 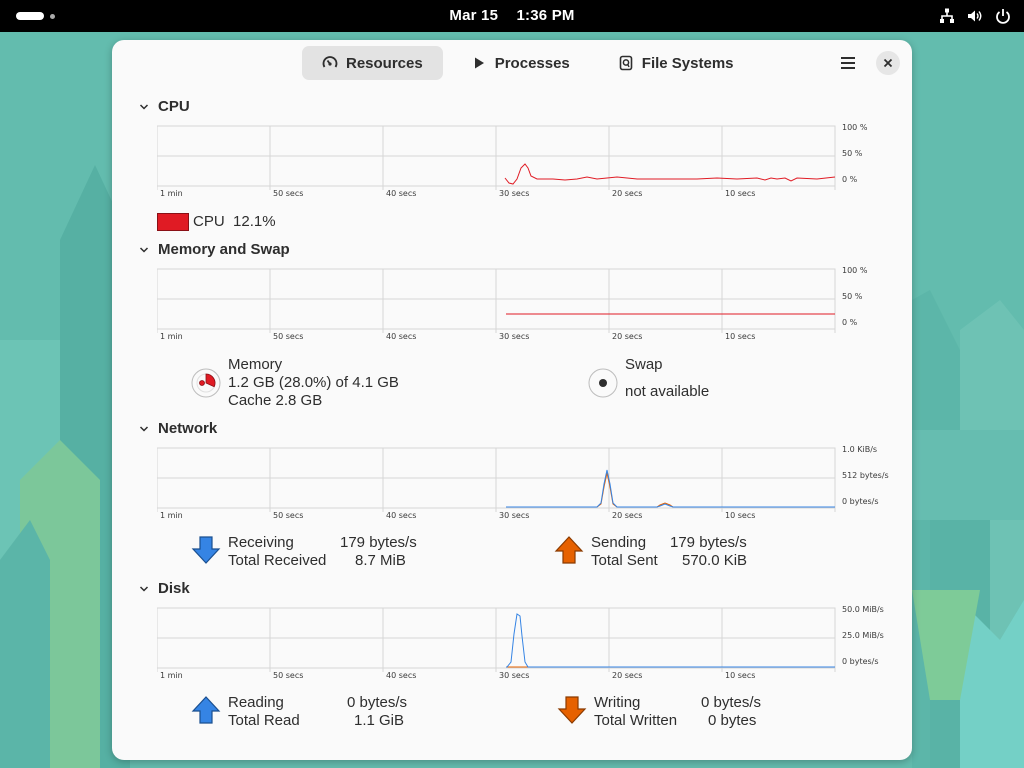 I want to click on disk-section-header: Disk, so click(x=164, y=588).